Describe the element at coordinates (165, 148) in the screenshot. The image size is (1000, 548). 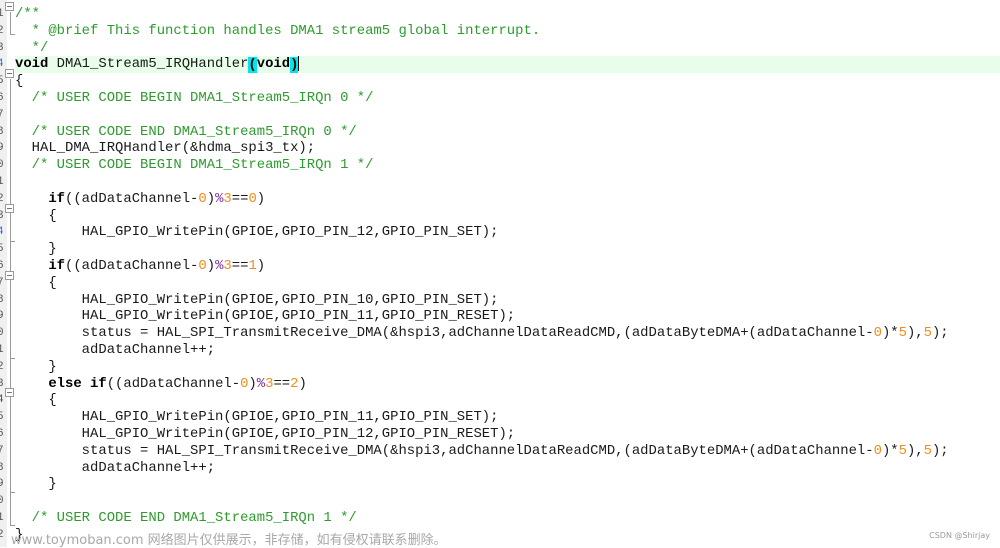
I see `code-token: HAL_DMA_IRQHandler(&hdma_spi3_tx);` at that location.